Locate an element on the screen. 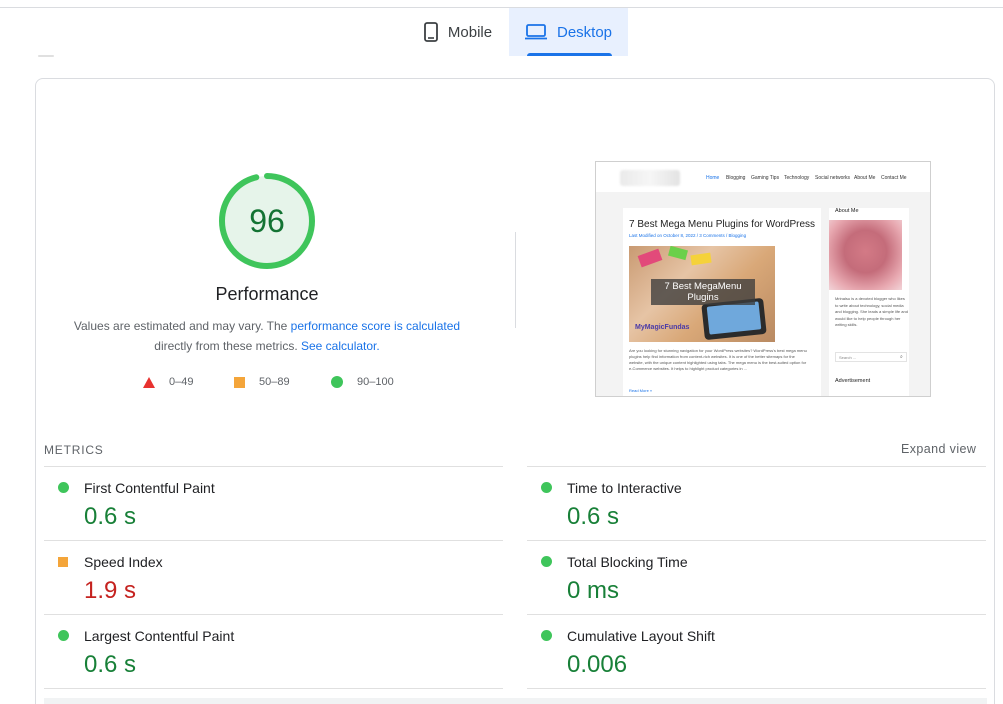  screenshot-menu-item: Blogging is located at coordinates (736, 178).